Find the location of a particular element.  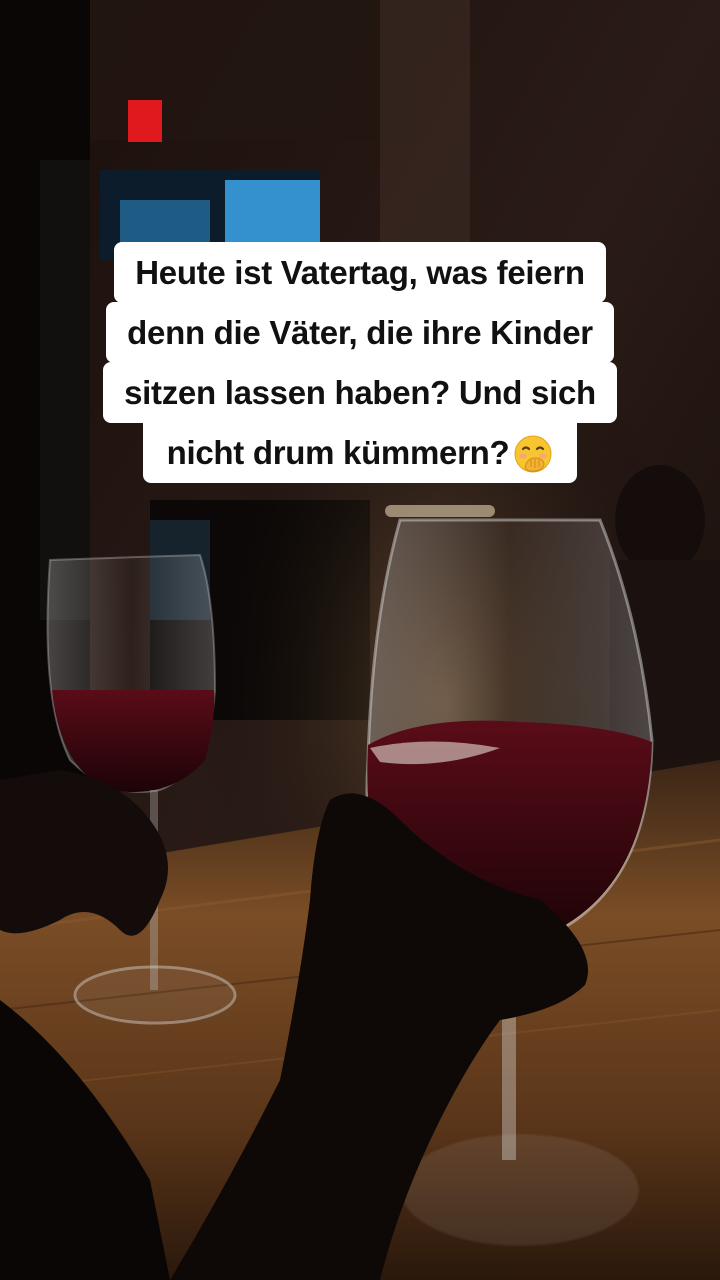

caption-line-3: sitzen lassen haben? Und sich is located at coordinates (360, 392).